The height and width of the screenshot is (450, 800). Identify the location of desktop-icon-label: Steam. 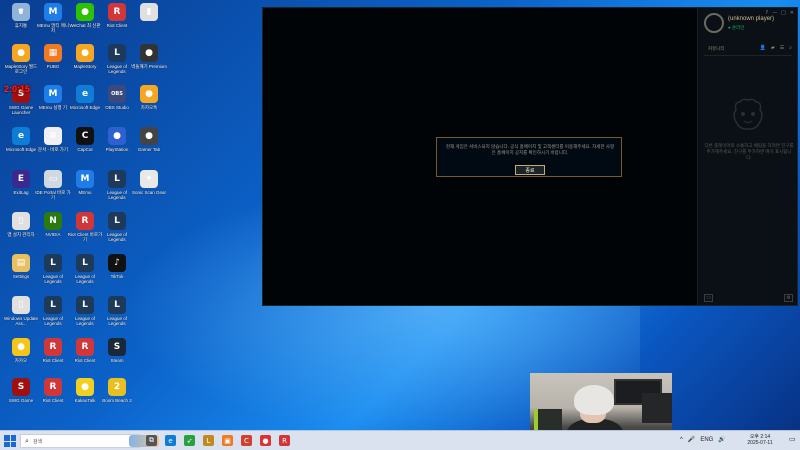
(117, 360).